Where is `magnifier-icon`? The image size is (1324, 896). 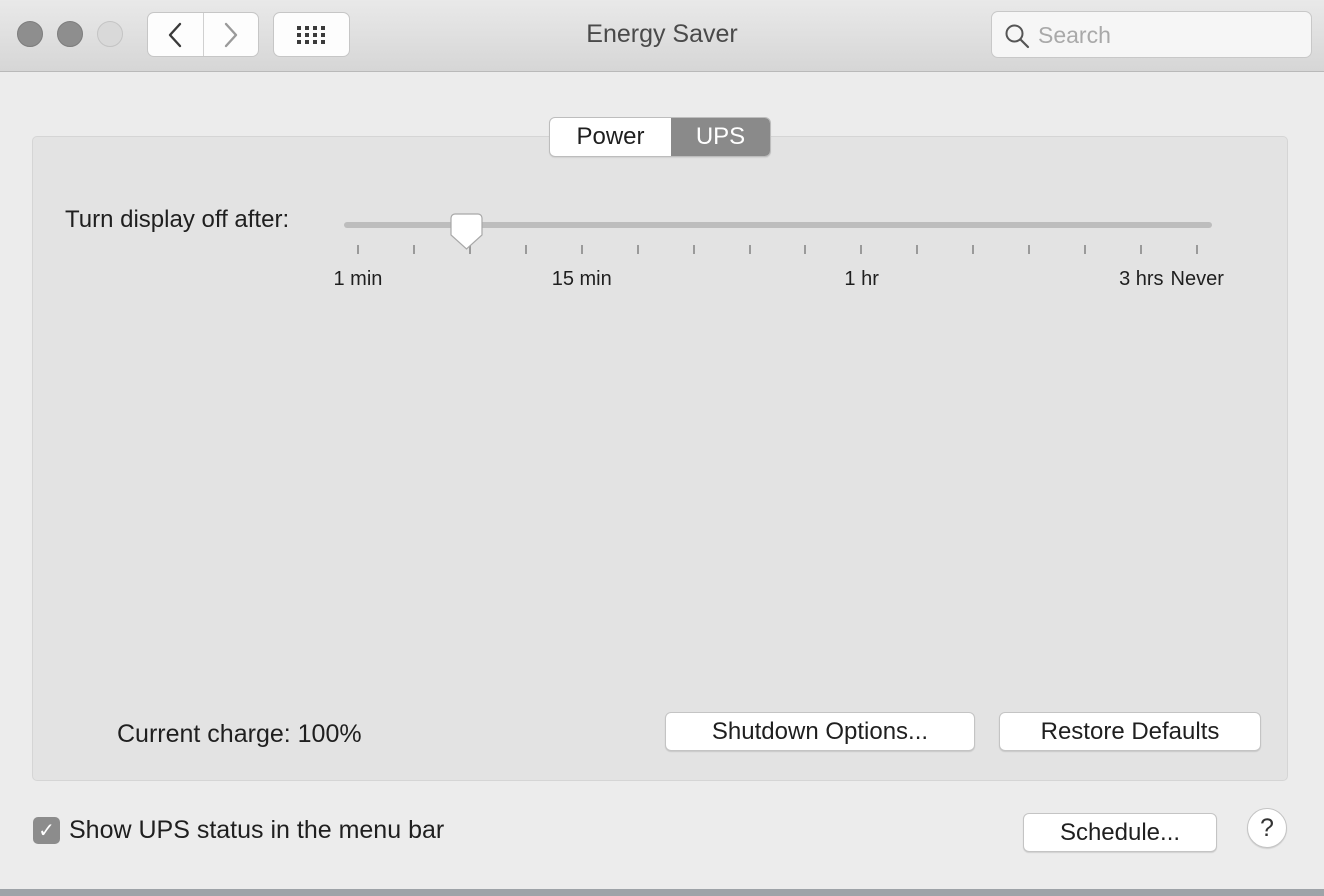
magnifier-icon is located at coordinates (1017, 36).